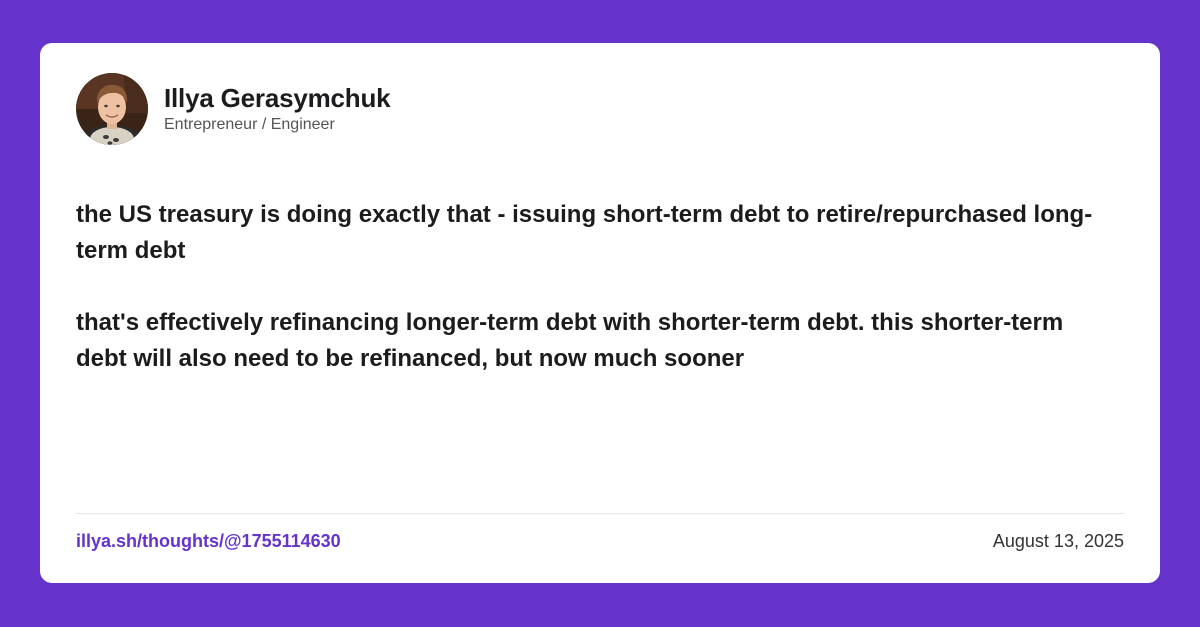 The width and height of the screenshot is (1200, 627). Describe the element at coordinates (277, 98) in the screenshot. I see `author-name: Illya Gerasymchuk` at that location.